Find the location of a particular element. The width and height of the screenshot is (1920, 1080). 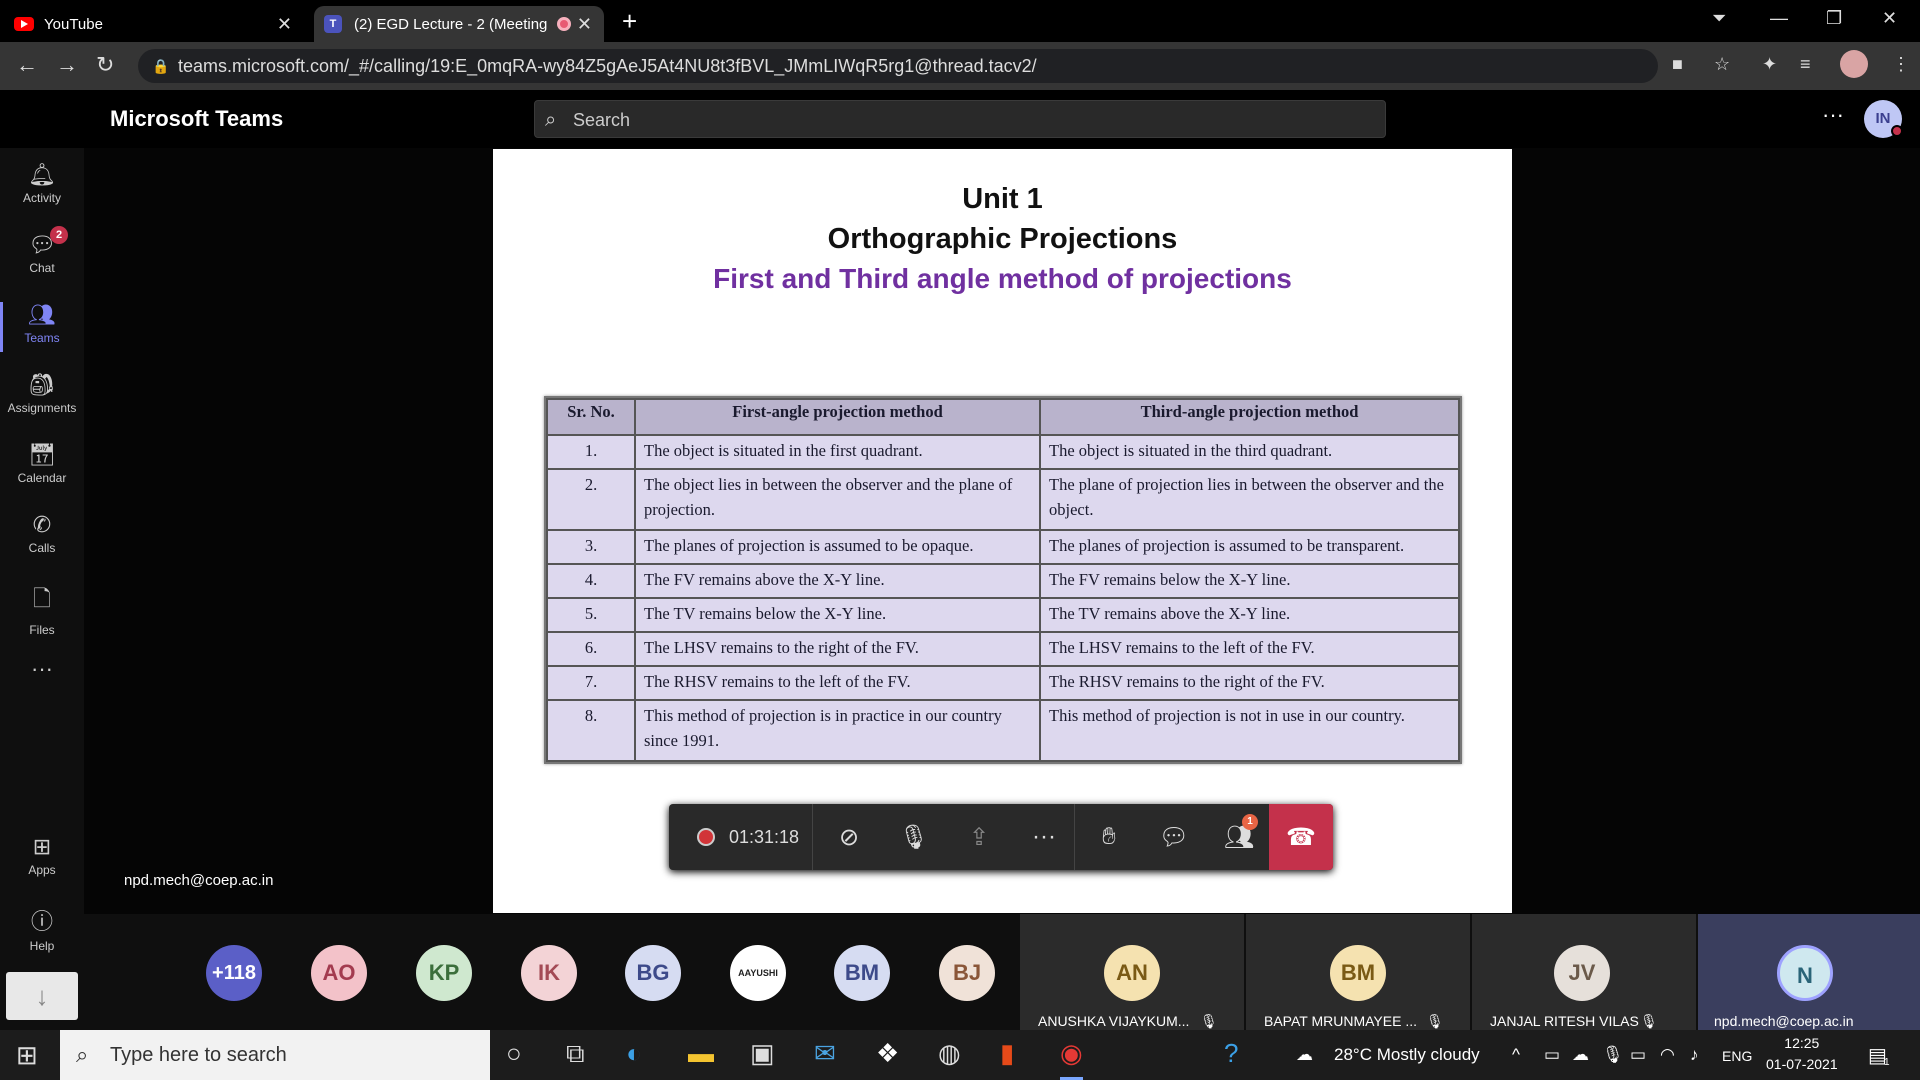

app-title: Microsoft Teams is located at coordinates (197, 118).